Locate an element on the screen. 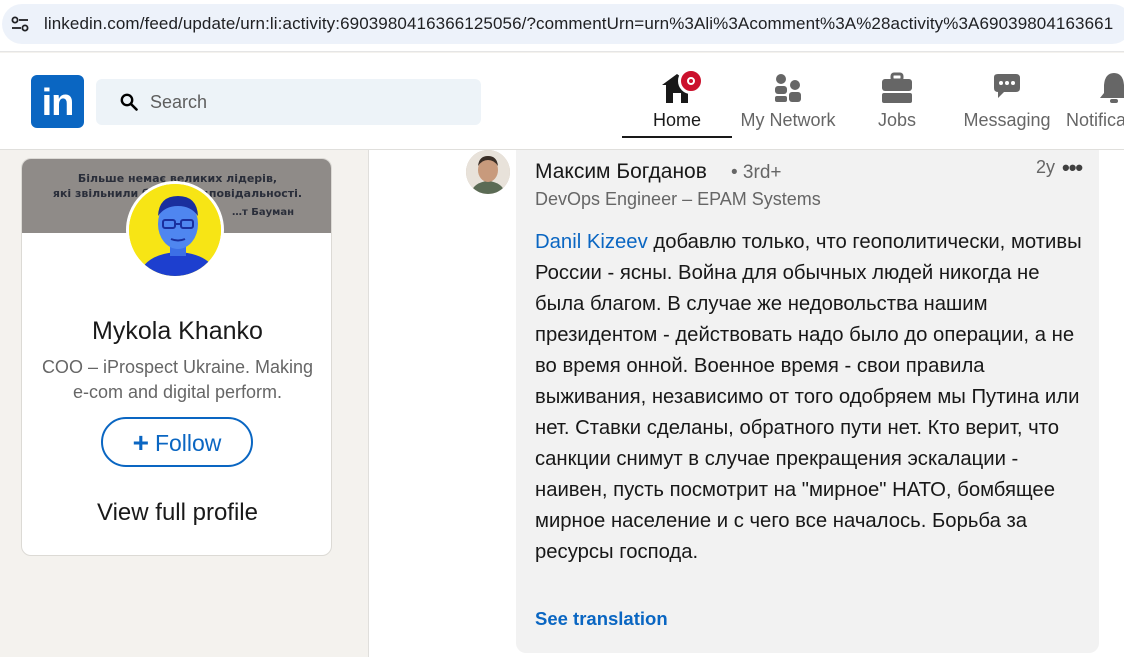 The width and height of the screenshot is (1124, 657). nav-label-home: Home is located at coordinates (676, 120).